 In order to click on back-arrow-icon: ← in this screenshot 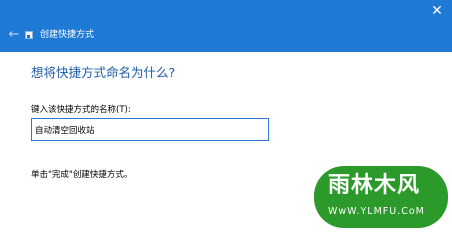, I will do `click(14, 35)`.